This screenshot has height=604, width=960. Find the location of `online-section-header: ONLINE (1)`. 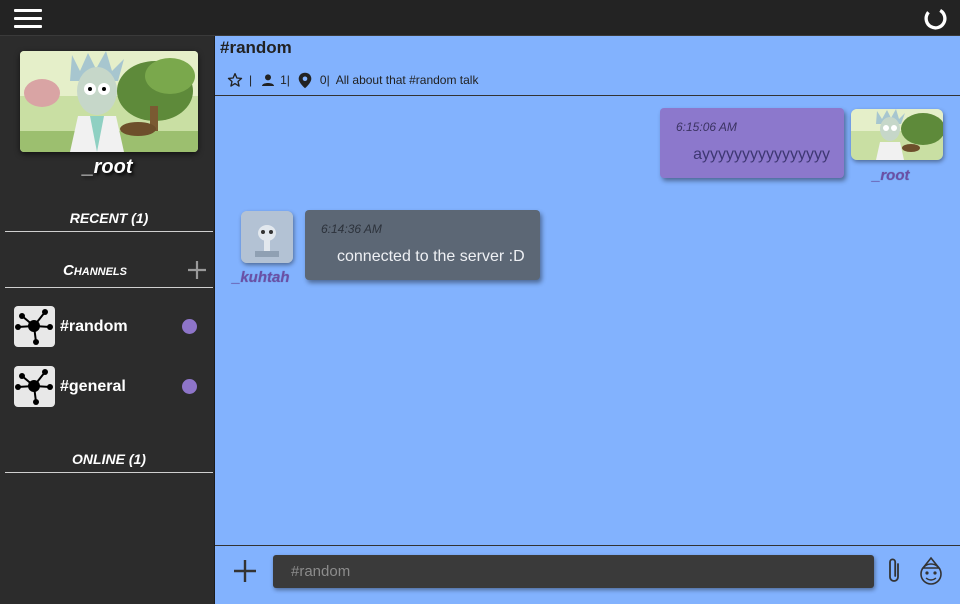

online-section-header: ONLINE (1) is located at coordinates (109, 462).